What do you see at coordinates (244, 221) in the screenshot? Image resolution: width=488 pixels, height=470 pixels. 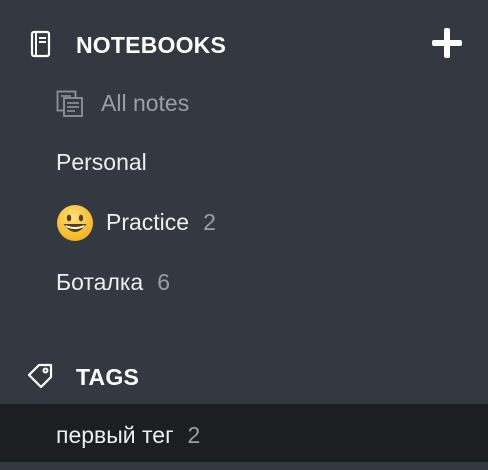 I see `sidebar-item-practice: Practice 2` at bounding box center [244, 221].